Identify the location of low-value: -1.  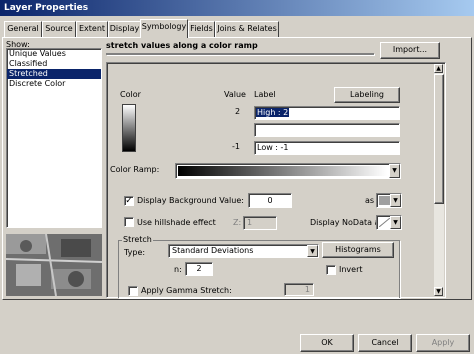
(236, 146).